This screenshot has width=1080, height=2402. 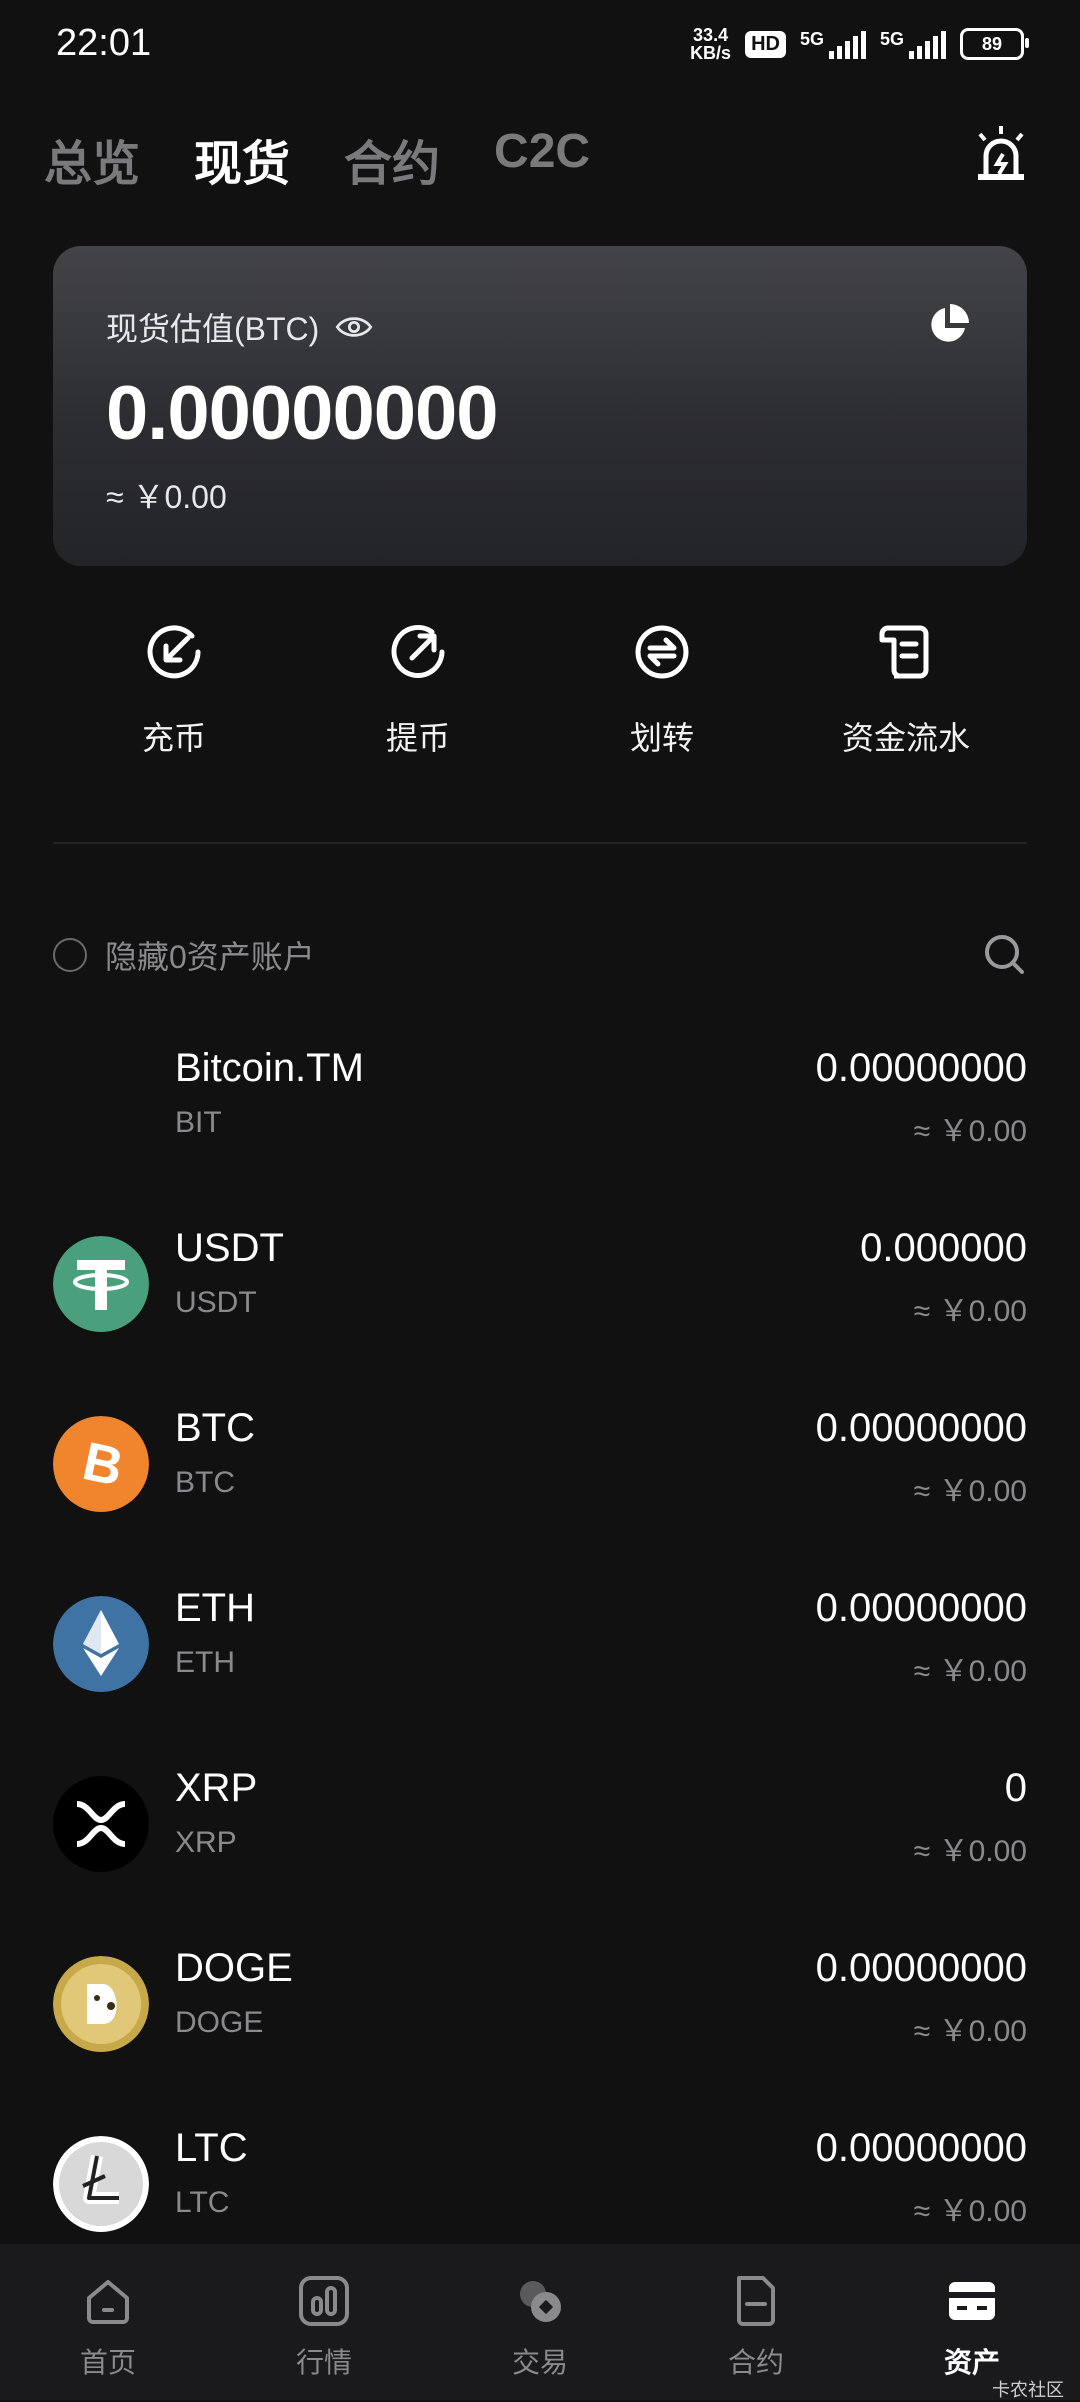 What do you see at coordinates (202, 2202) in the screenshot?
I see `asset-symbol: LTC` at bounding box center [202, 2202].